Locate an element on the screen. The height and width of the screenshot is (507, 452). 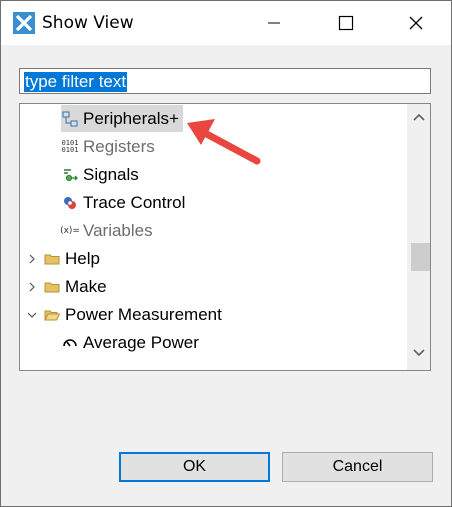
variables-icon: (x)= is located at coordinates (70, 230).